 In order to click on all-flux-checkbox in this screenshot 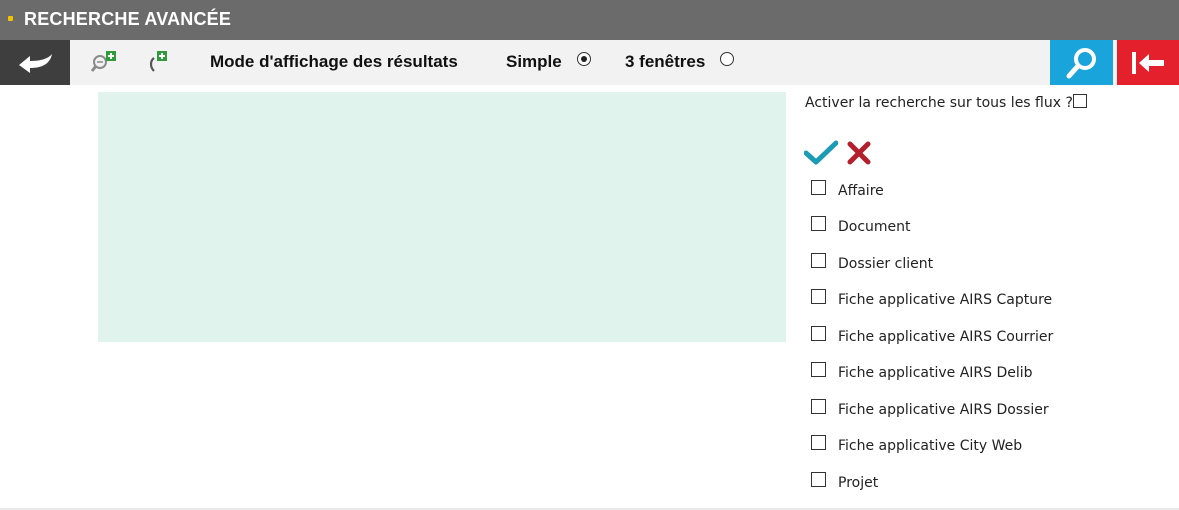, I will do `click(1080, 101)`.